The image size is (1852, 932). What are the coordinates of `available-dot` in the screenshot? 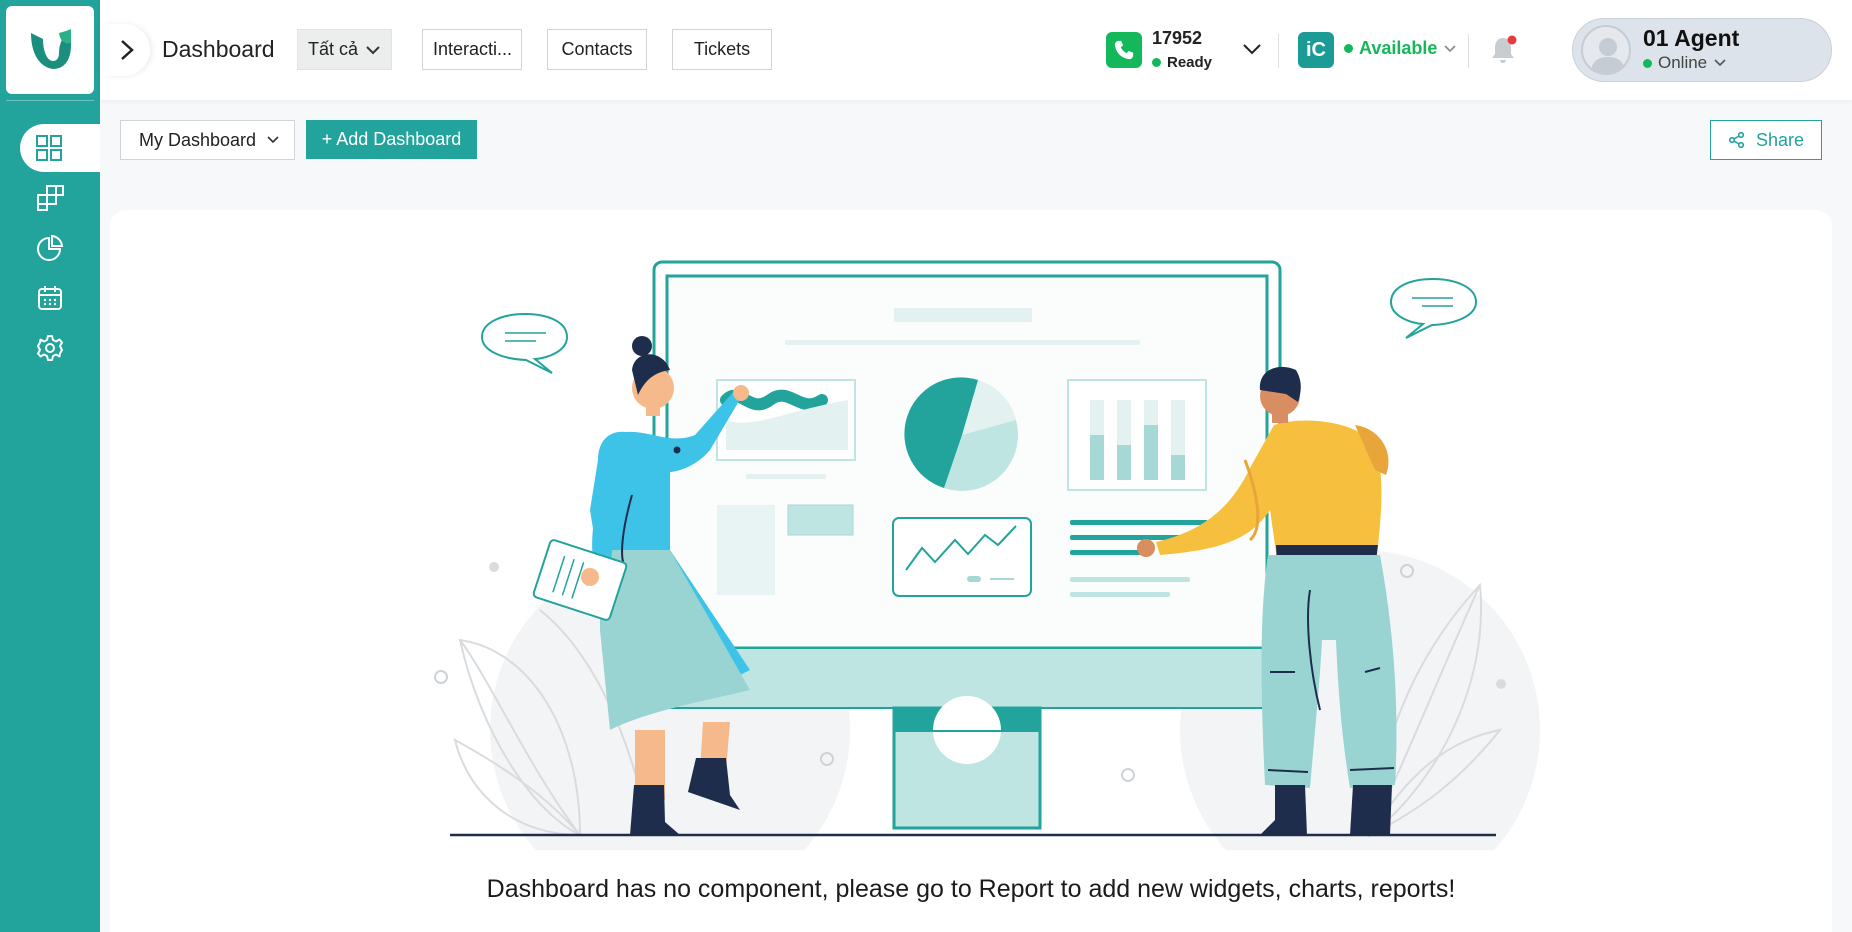 It's located at (1348, 48).